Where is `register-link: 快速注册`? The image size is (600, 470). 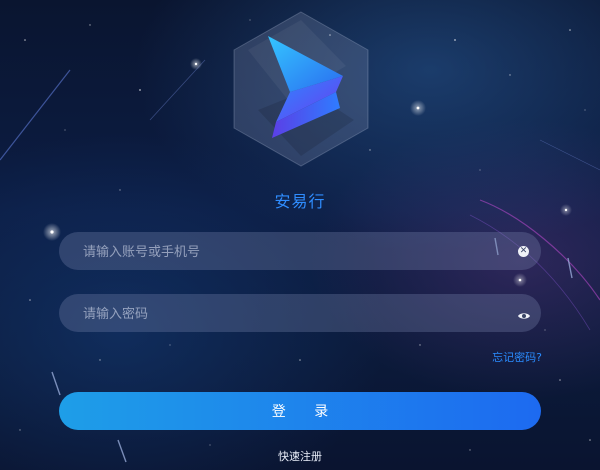 register-link: 快速注册 is located at coordinates (300, 456).